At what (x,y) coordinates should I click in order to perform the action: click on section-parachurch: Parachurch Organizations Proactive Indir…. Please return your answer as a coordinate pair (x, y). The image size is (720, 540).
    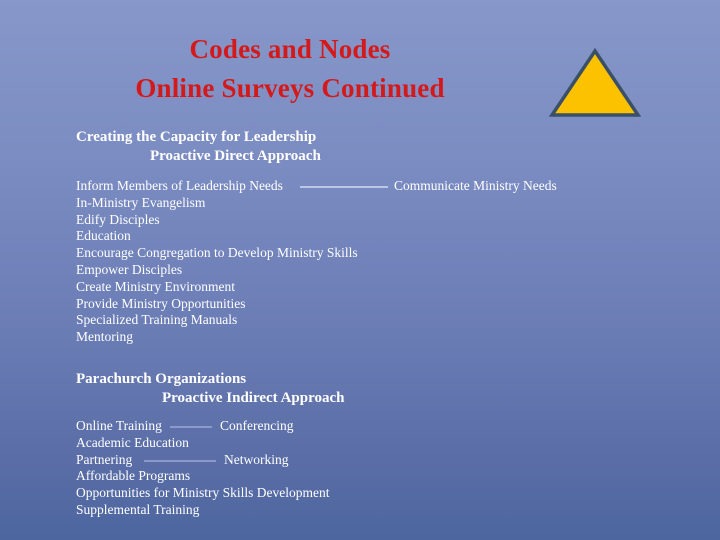
    Looking at the image, I should click on (210, 444).